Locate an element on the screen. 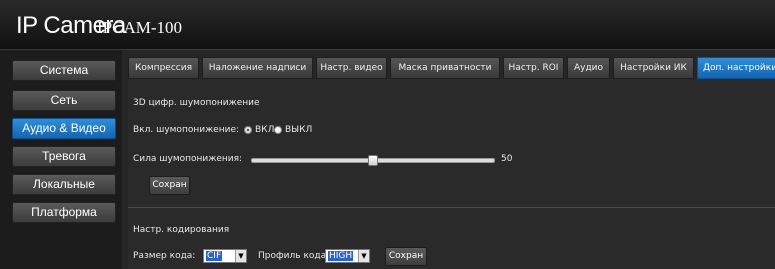 The width and height of the screenshot is (775, 269). noise-off-radio is located at coordinates (278, 130).